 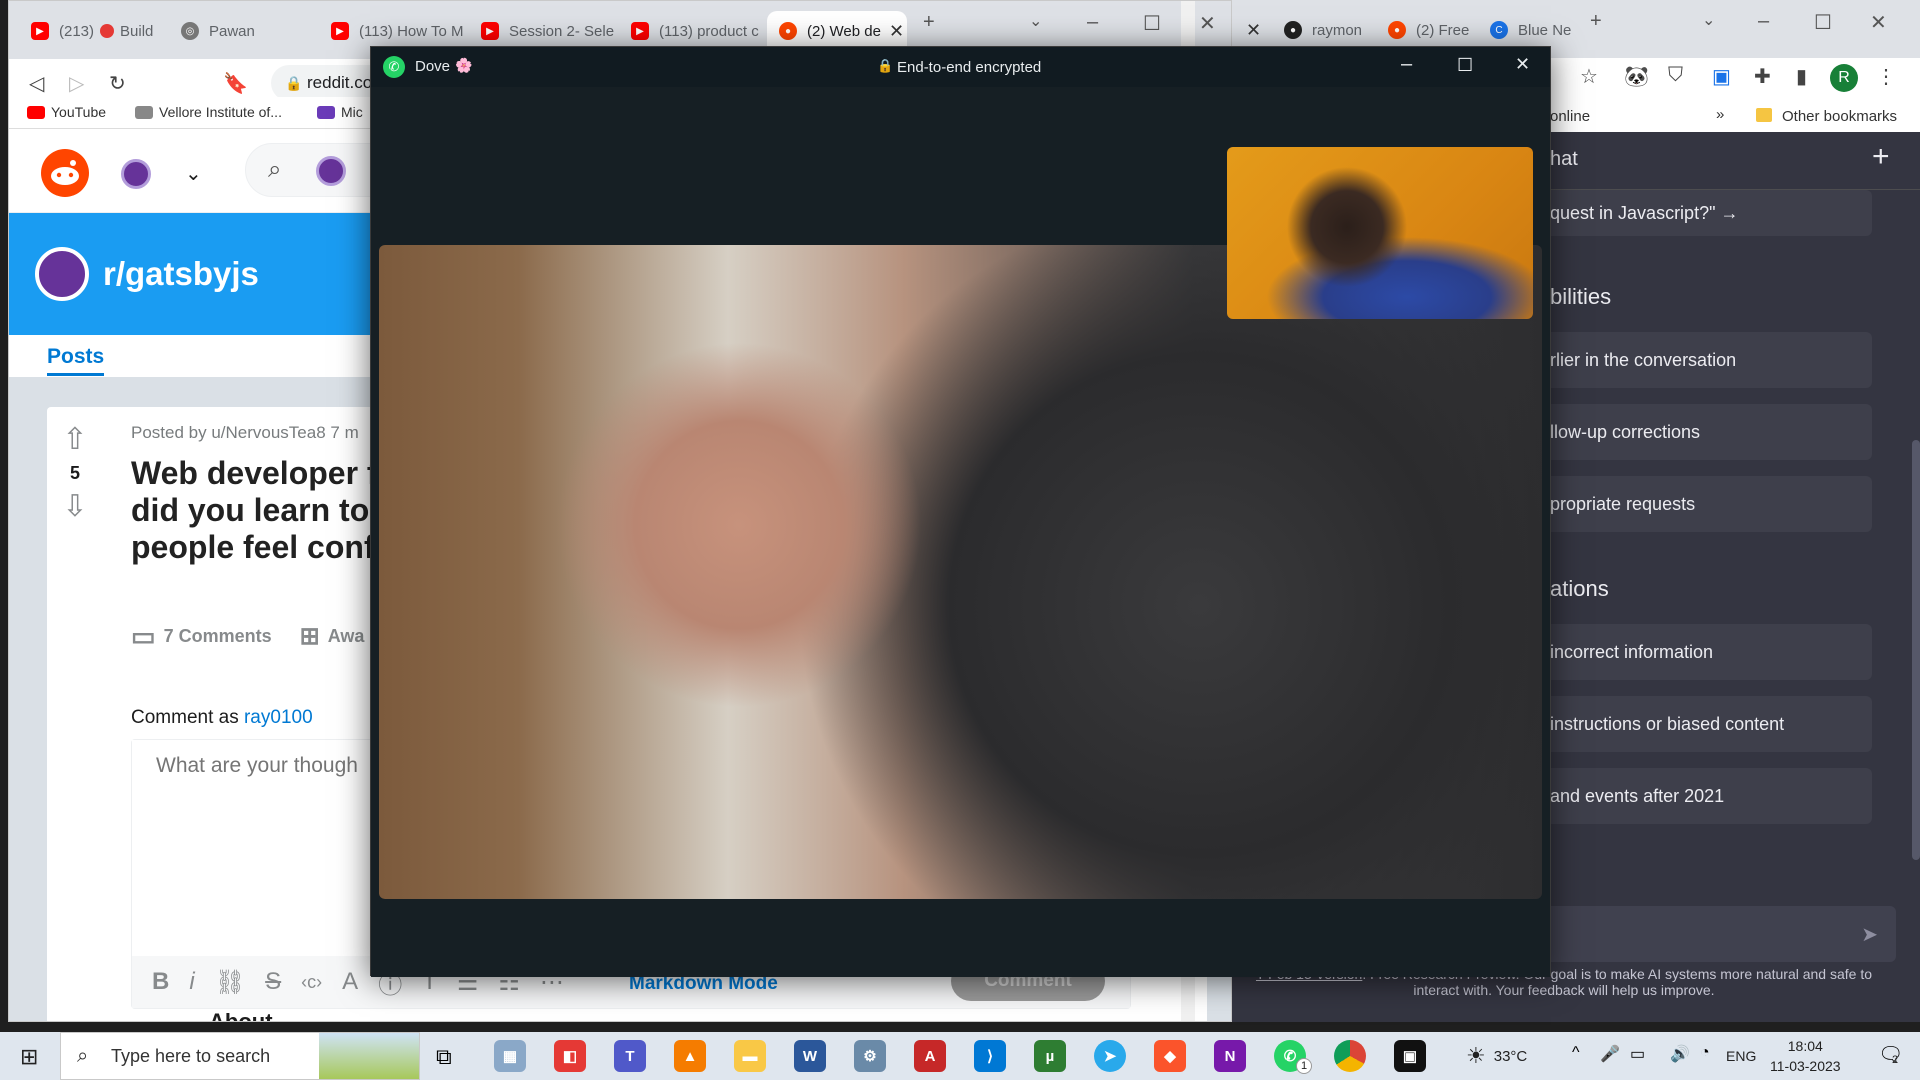 I want to click on strikethrough-icon: S, so click(x=273, y=982).